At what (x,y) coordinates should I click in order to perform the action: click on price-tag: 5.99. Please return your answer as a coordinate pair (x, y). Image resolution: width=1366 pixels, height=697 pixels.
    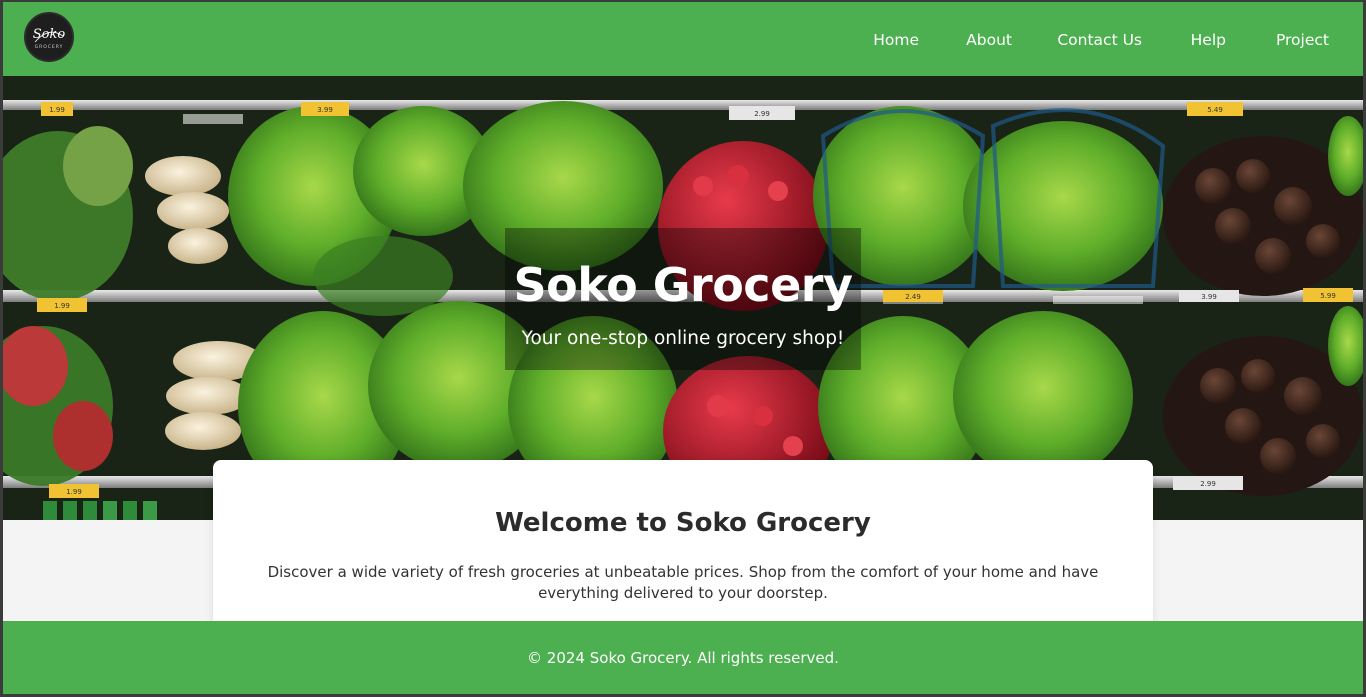
    Looking at the image, I should click on (1328, 296).